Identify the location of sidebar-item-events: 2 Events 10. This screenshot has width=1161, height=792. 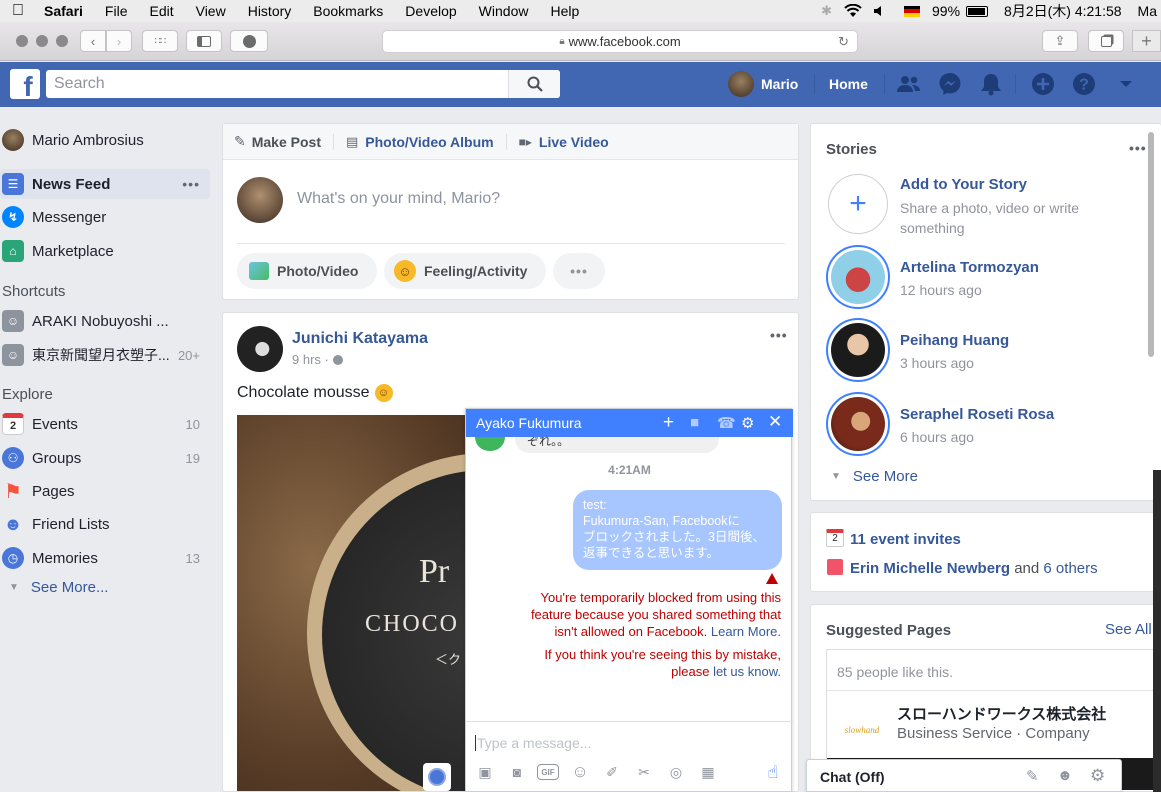
(105, 424).